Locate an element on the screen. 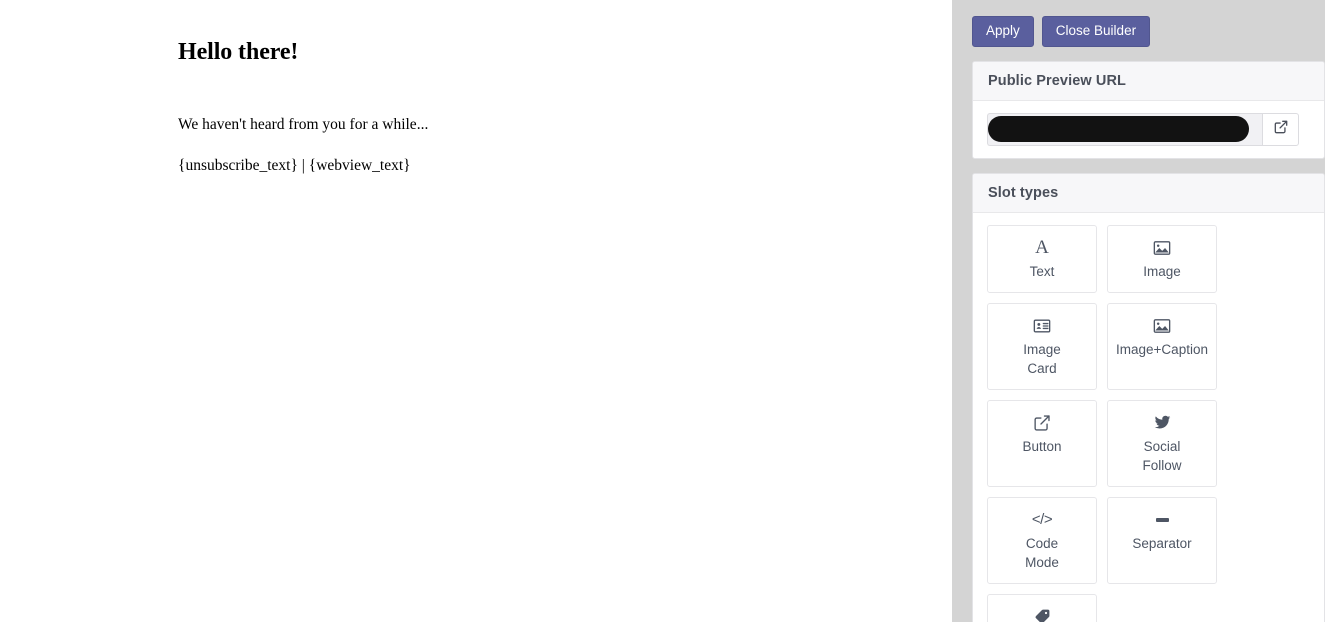 This screenshot has width=1325, height=622. slot-types-title: Slot types is located at coordinates (1148, 193).